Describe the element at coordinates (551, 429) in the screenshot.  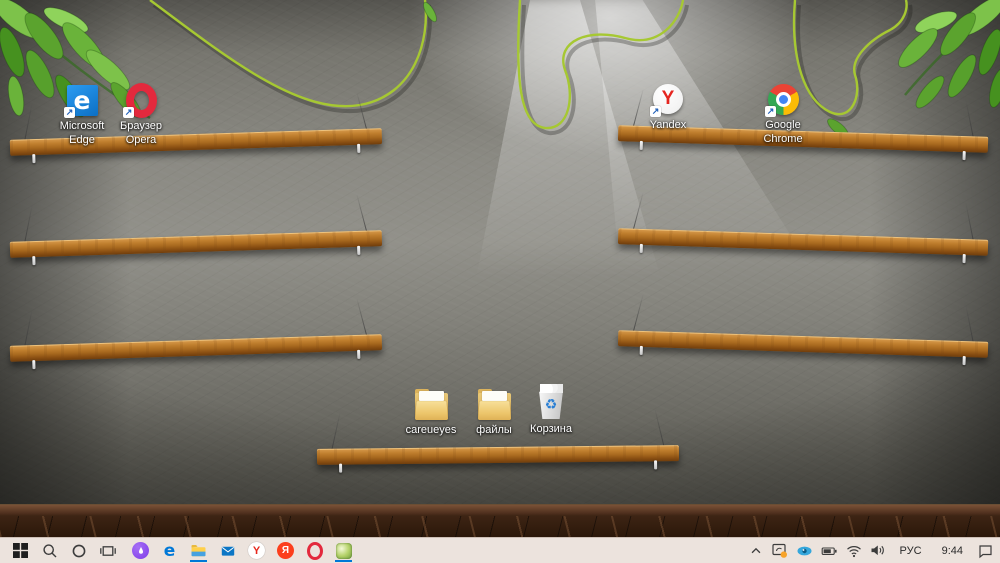
I see `icon-label: Корзина` at that location.